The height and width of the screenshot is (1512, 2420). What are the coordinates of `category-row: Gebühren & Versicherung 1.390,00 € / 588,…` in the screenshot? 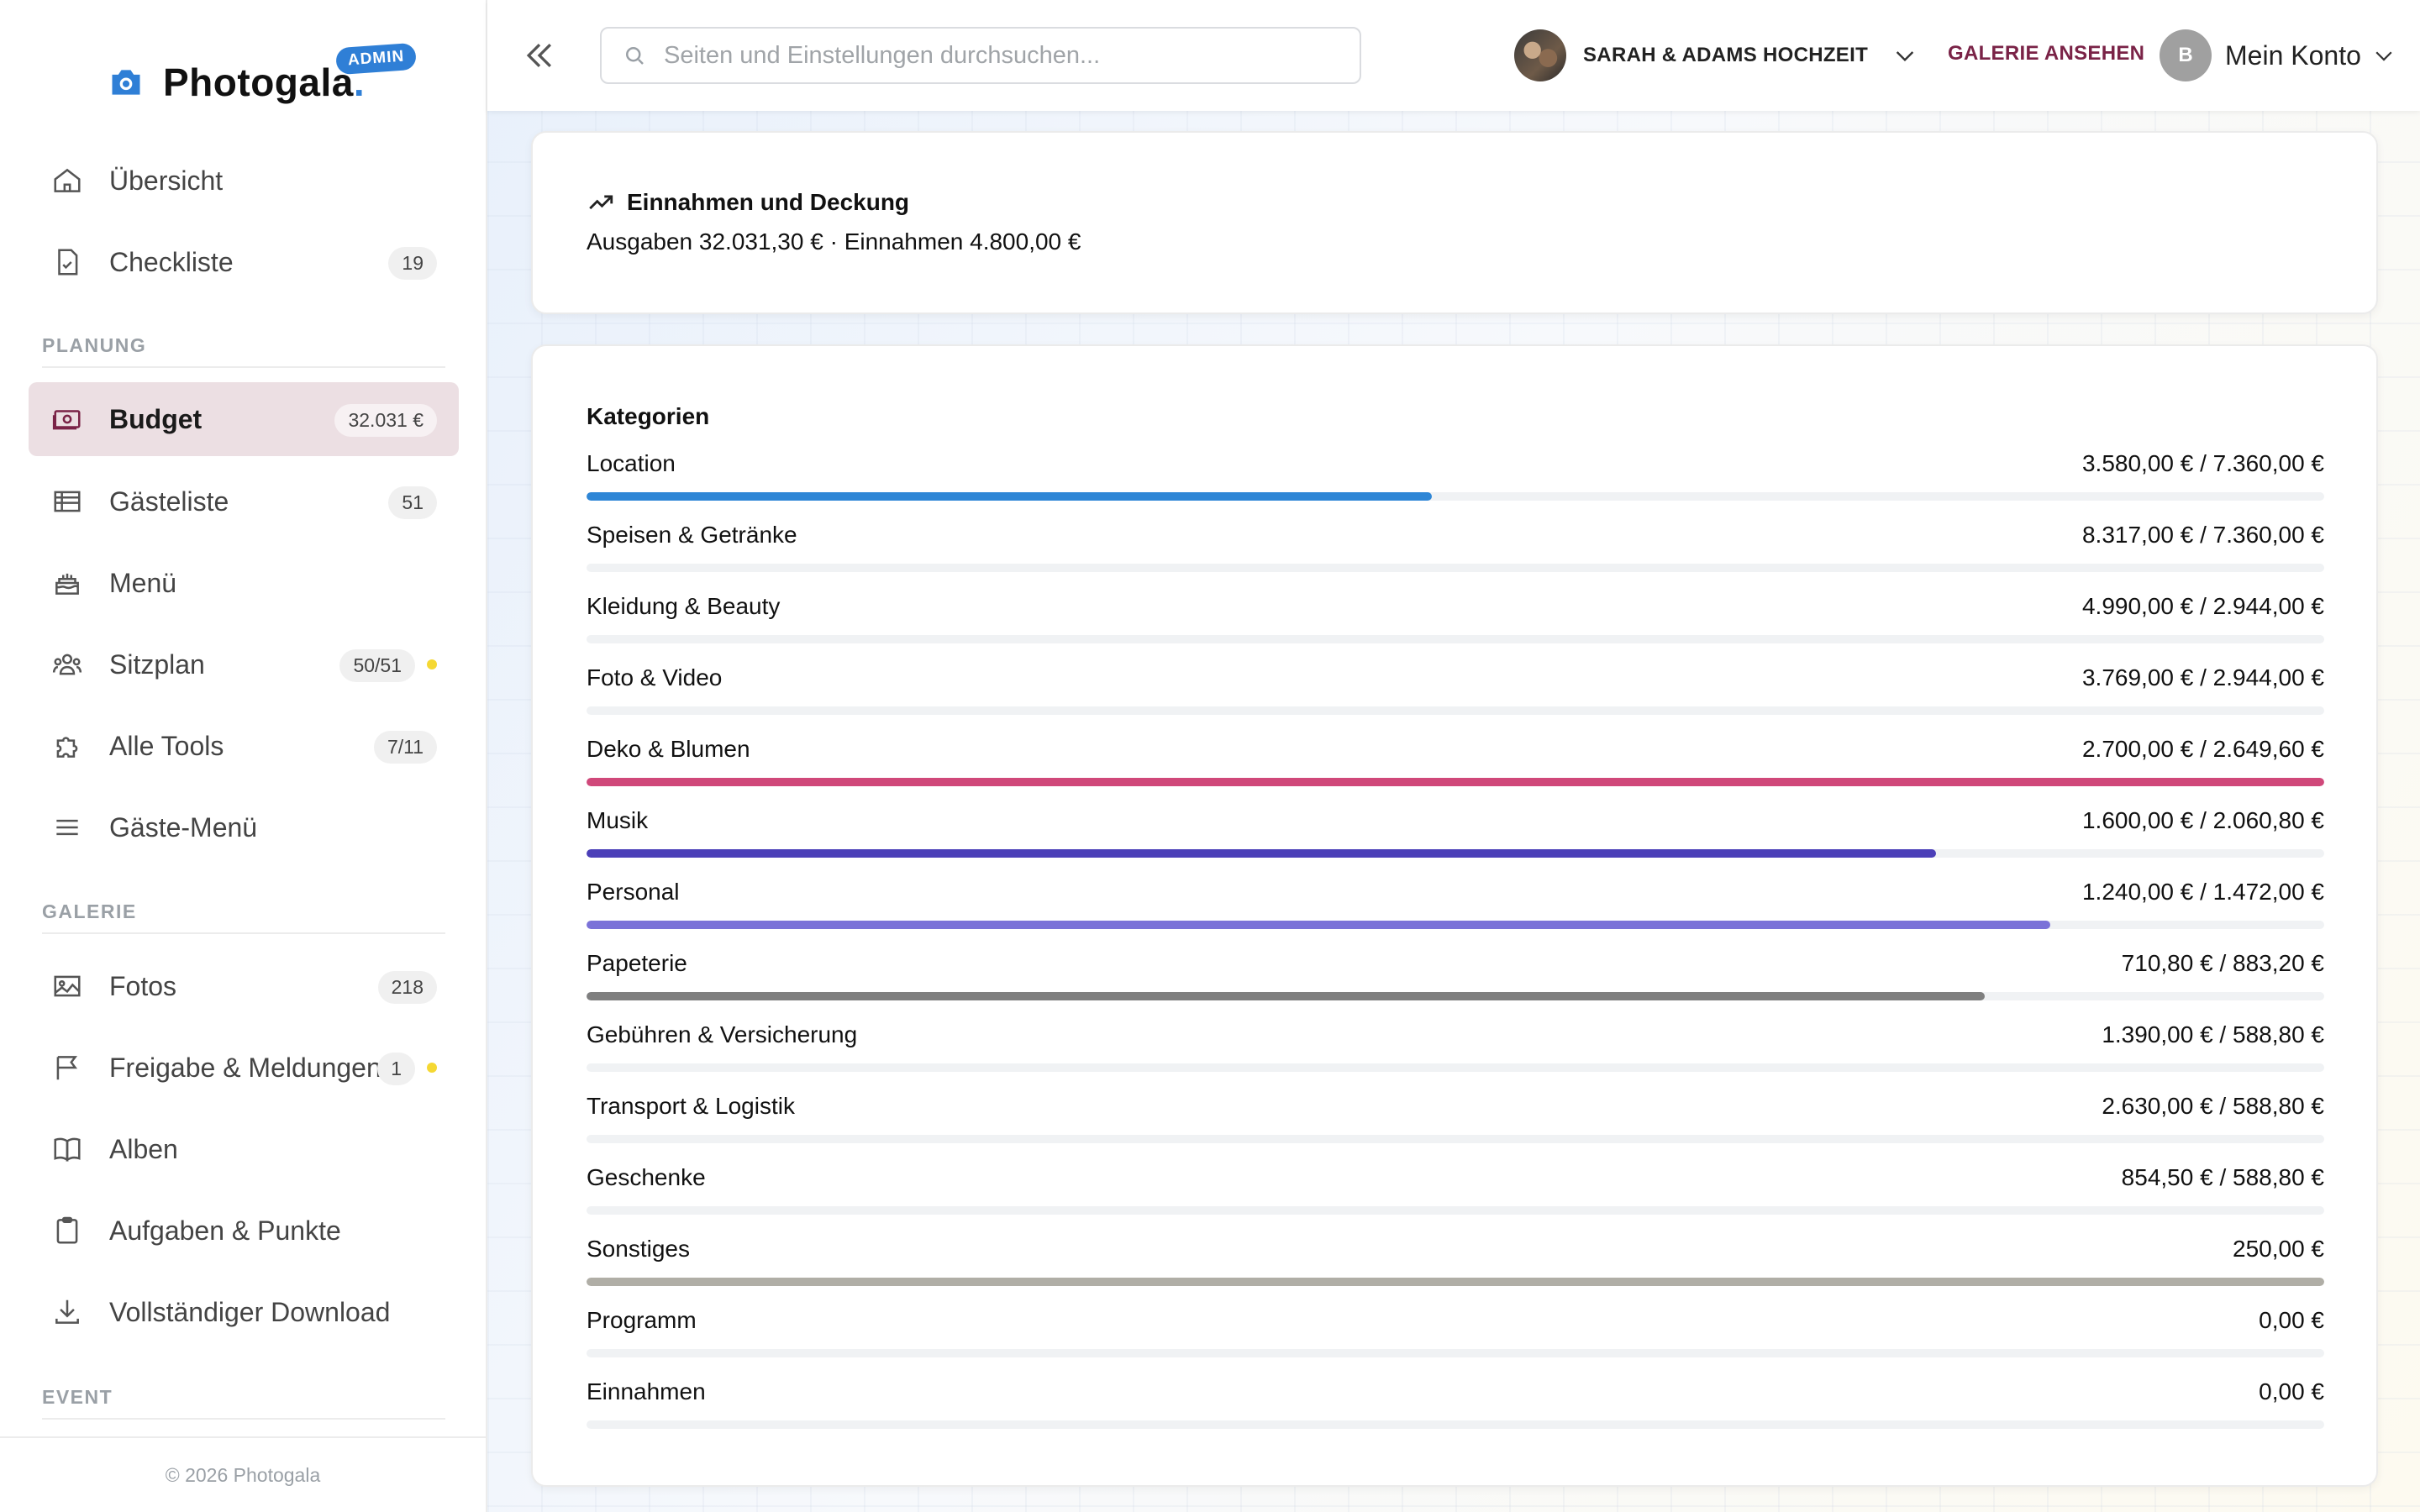 It's located at (1455, 1057).